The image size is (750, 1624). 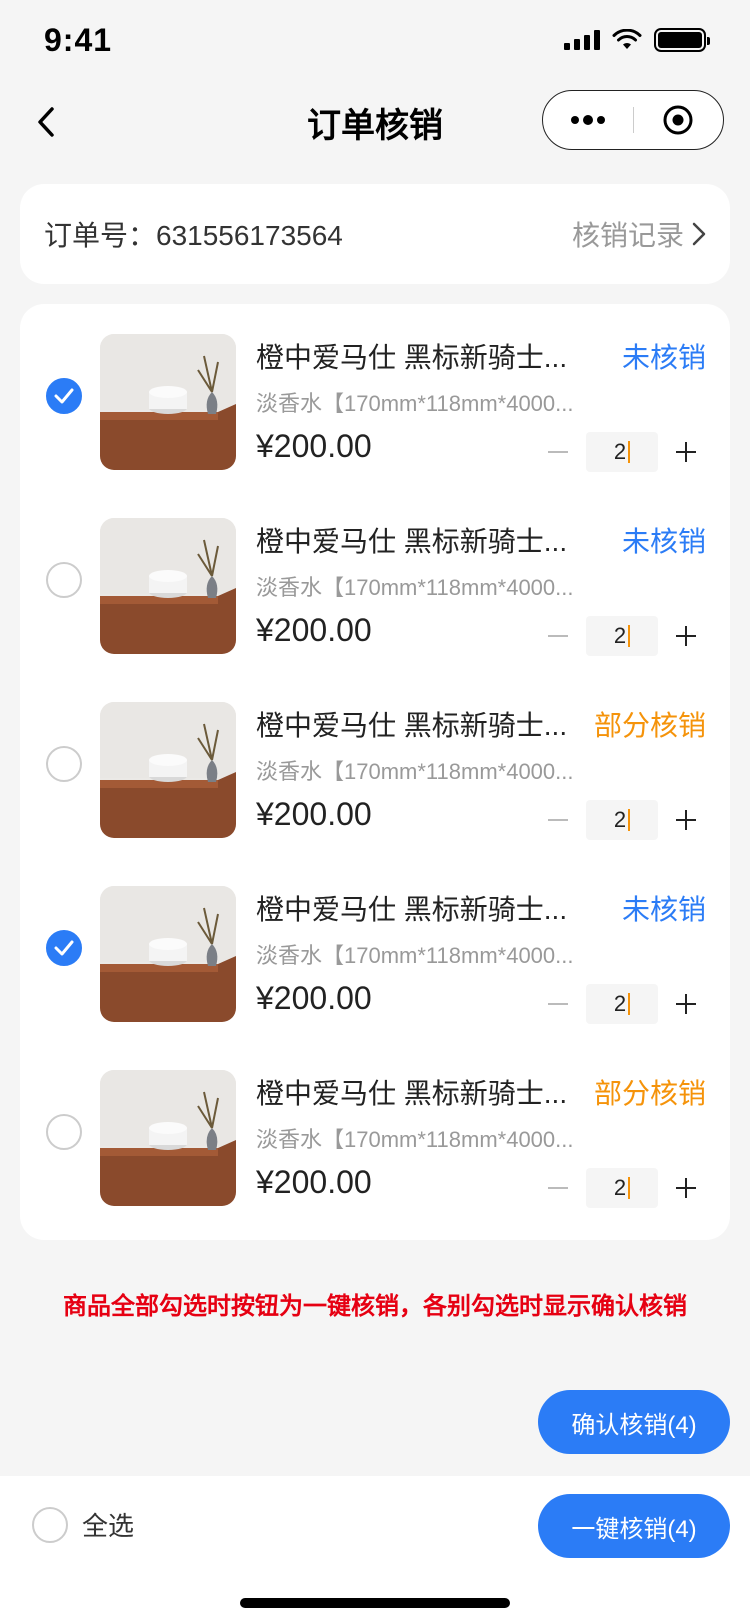 What do you see at coordinates (375, 1306) in the screenshot?
I see `instruction-notice: 商品全部勾选时按钮为一键核销，各别勾选时显示确认核销` at bounding box center [375, 1306].